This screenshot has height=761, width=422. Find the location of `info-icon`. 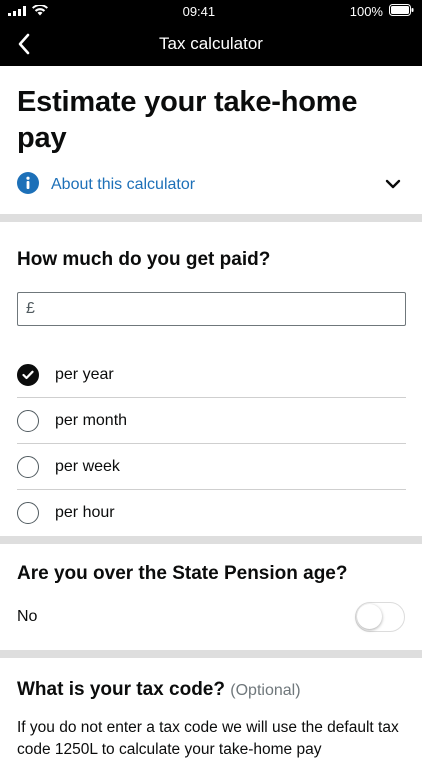

info-icon is located at coordinates (28, 185).